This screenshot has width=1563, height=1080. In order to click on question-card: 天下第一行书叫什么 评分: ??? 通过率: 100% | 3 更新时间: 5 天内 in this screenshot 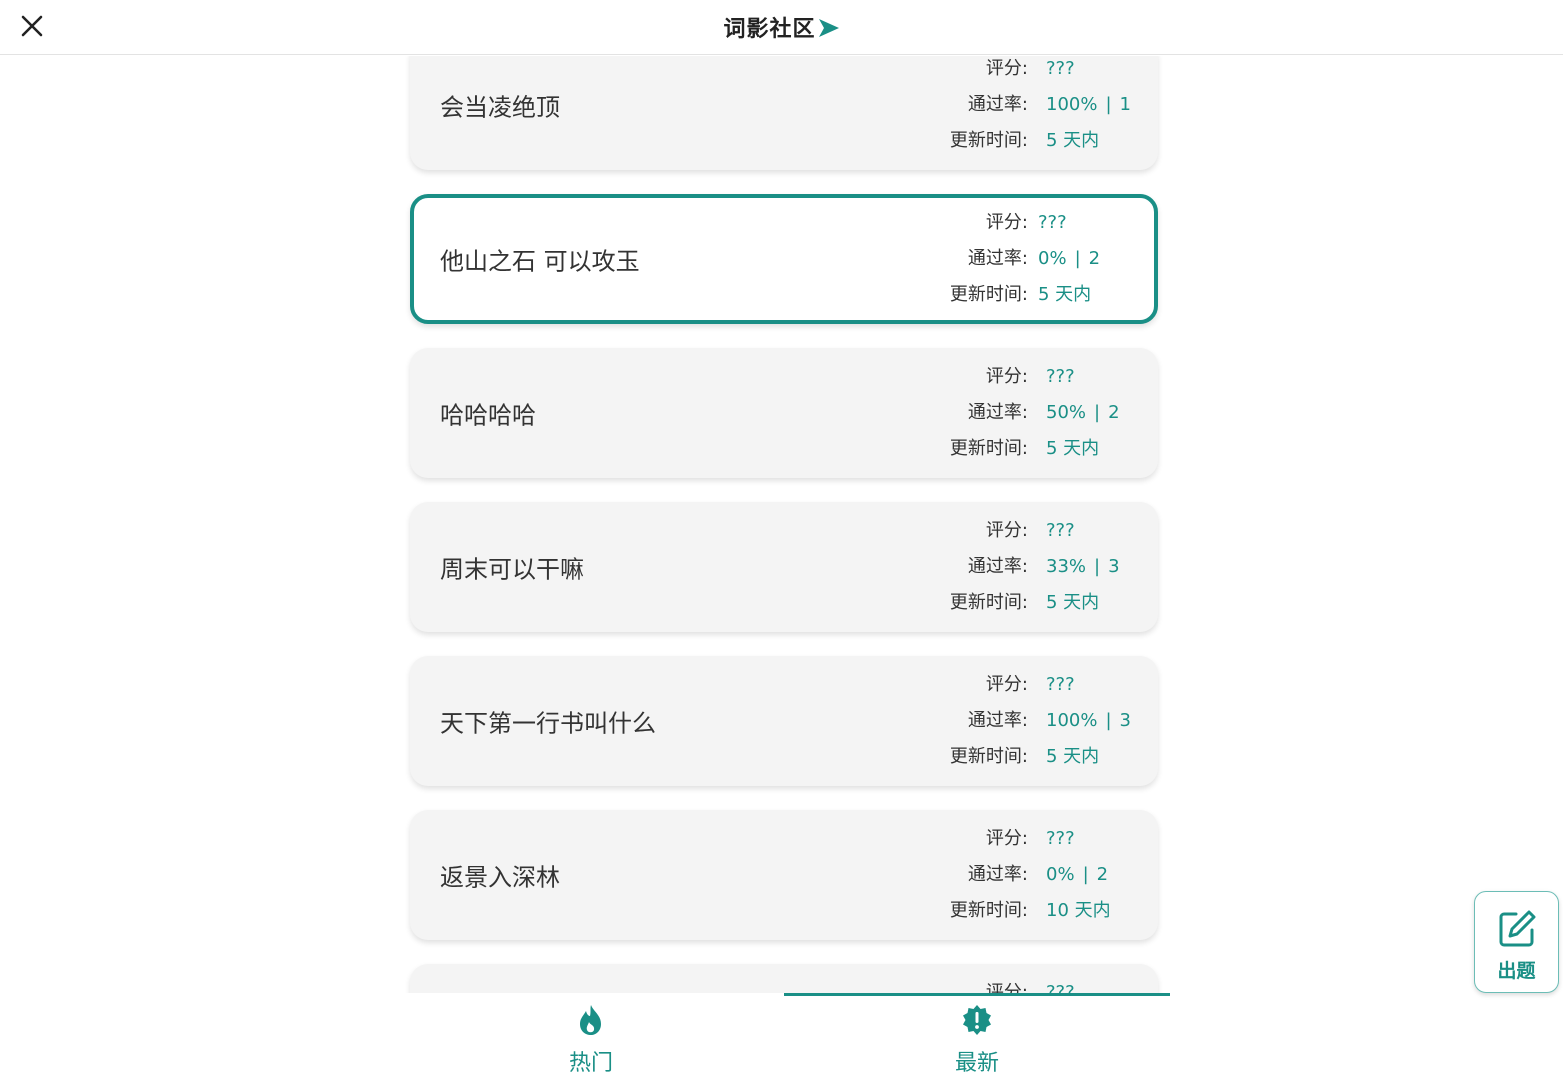, I will do `click(784, 721)`.